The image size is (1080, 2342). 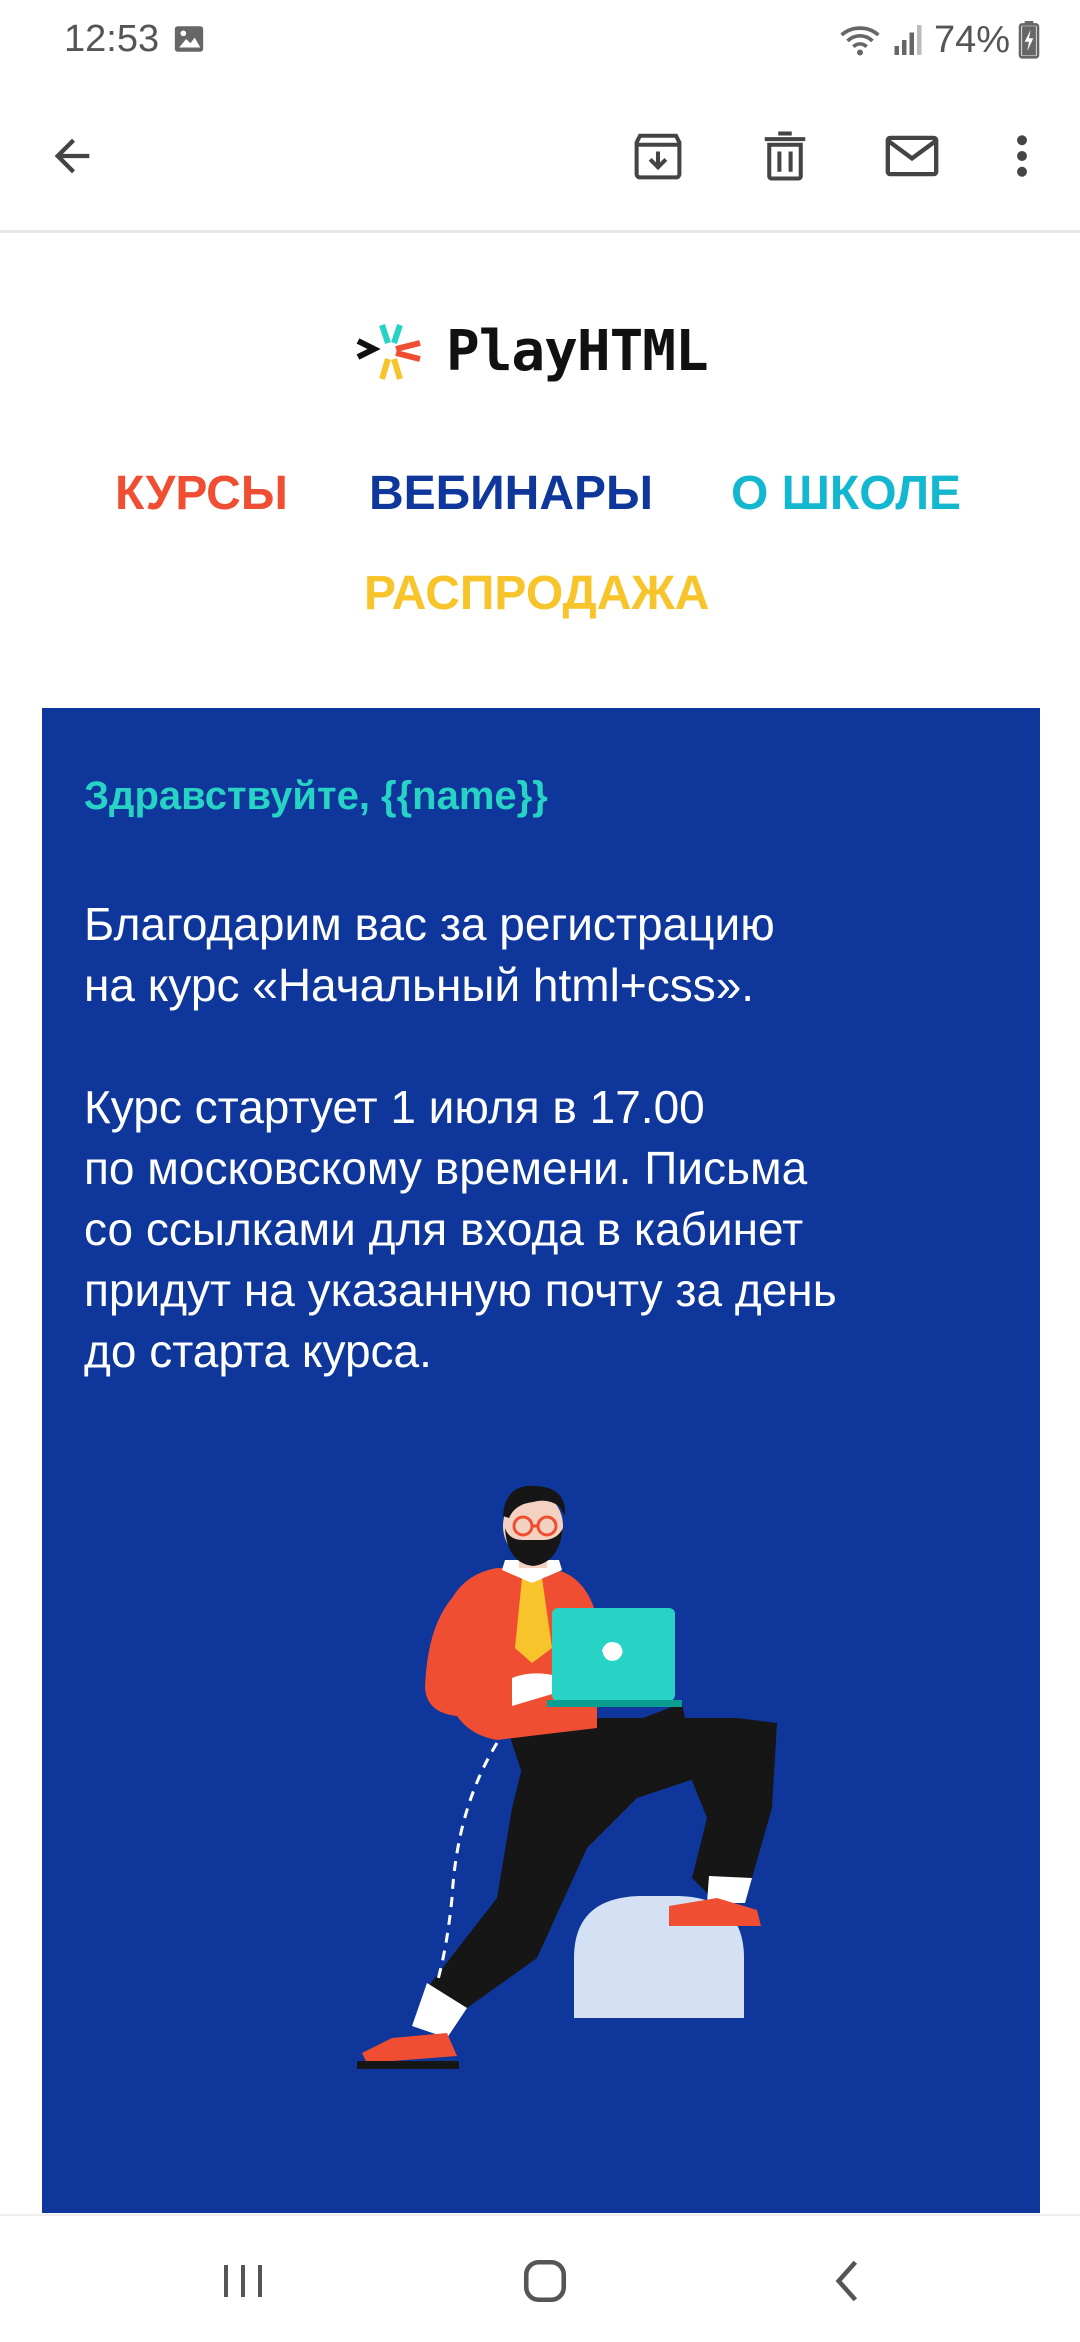 What do you see at coordinates (394, 1107) in the screenshot?
I see `course-line-1: Курс стартует 1 июля в 17.00` at bounding box center [394, 1107].